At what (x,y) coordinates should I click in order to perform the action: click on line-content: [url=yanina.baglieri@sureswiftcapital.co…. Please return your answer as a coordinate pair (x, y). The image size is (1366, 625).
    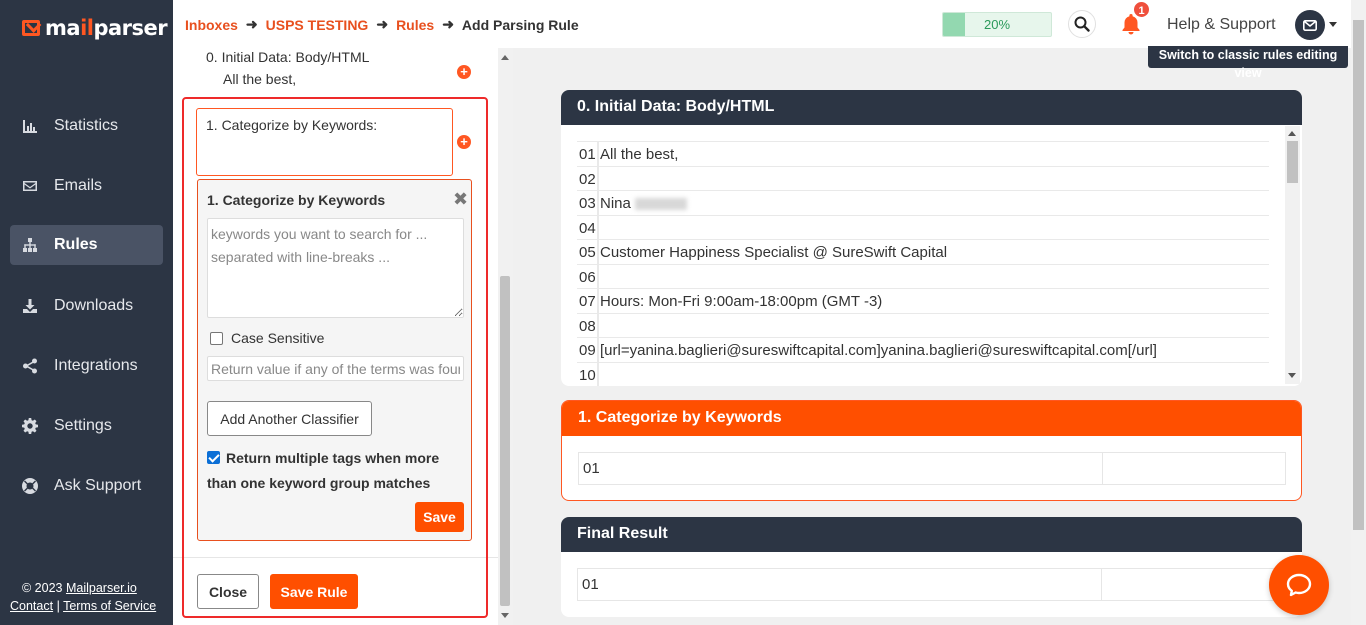
    Looking at the image, I should click on (878, 350).